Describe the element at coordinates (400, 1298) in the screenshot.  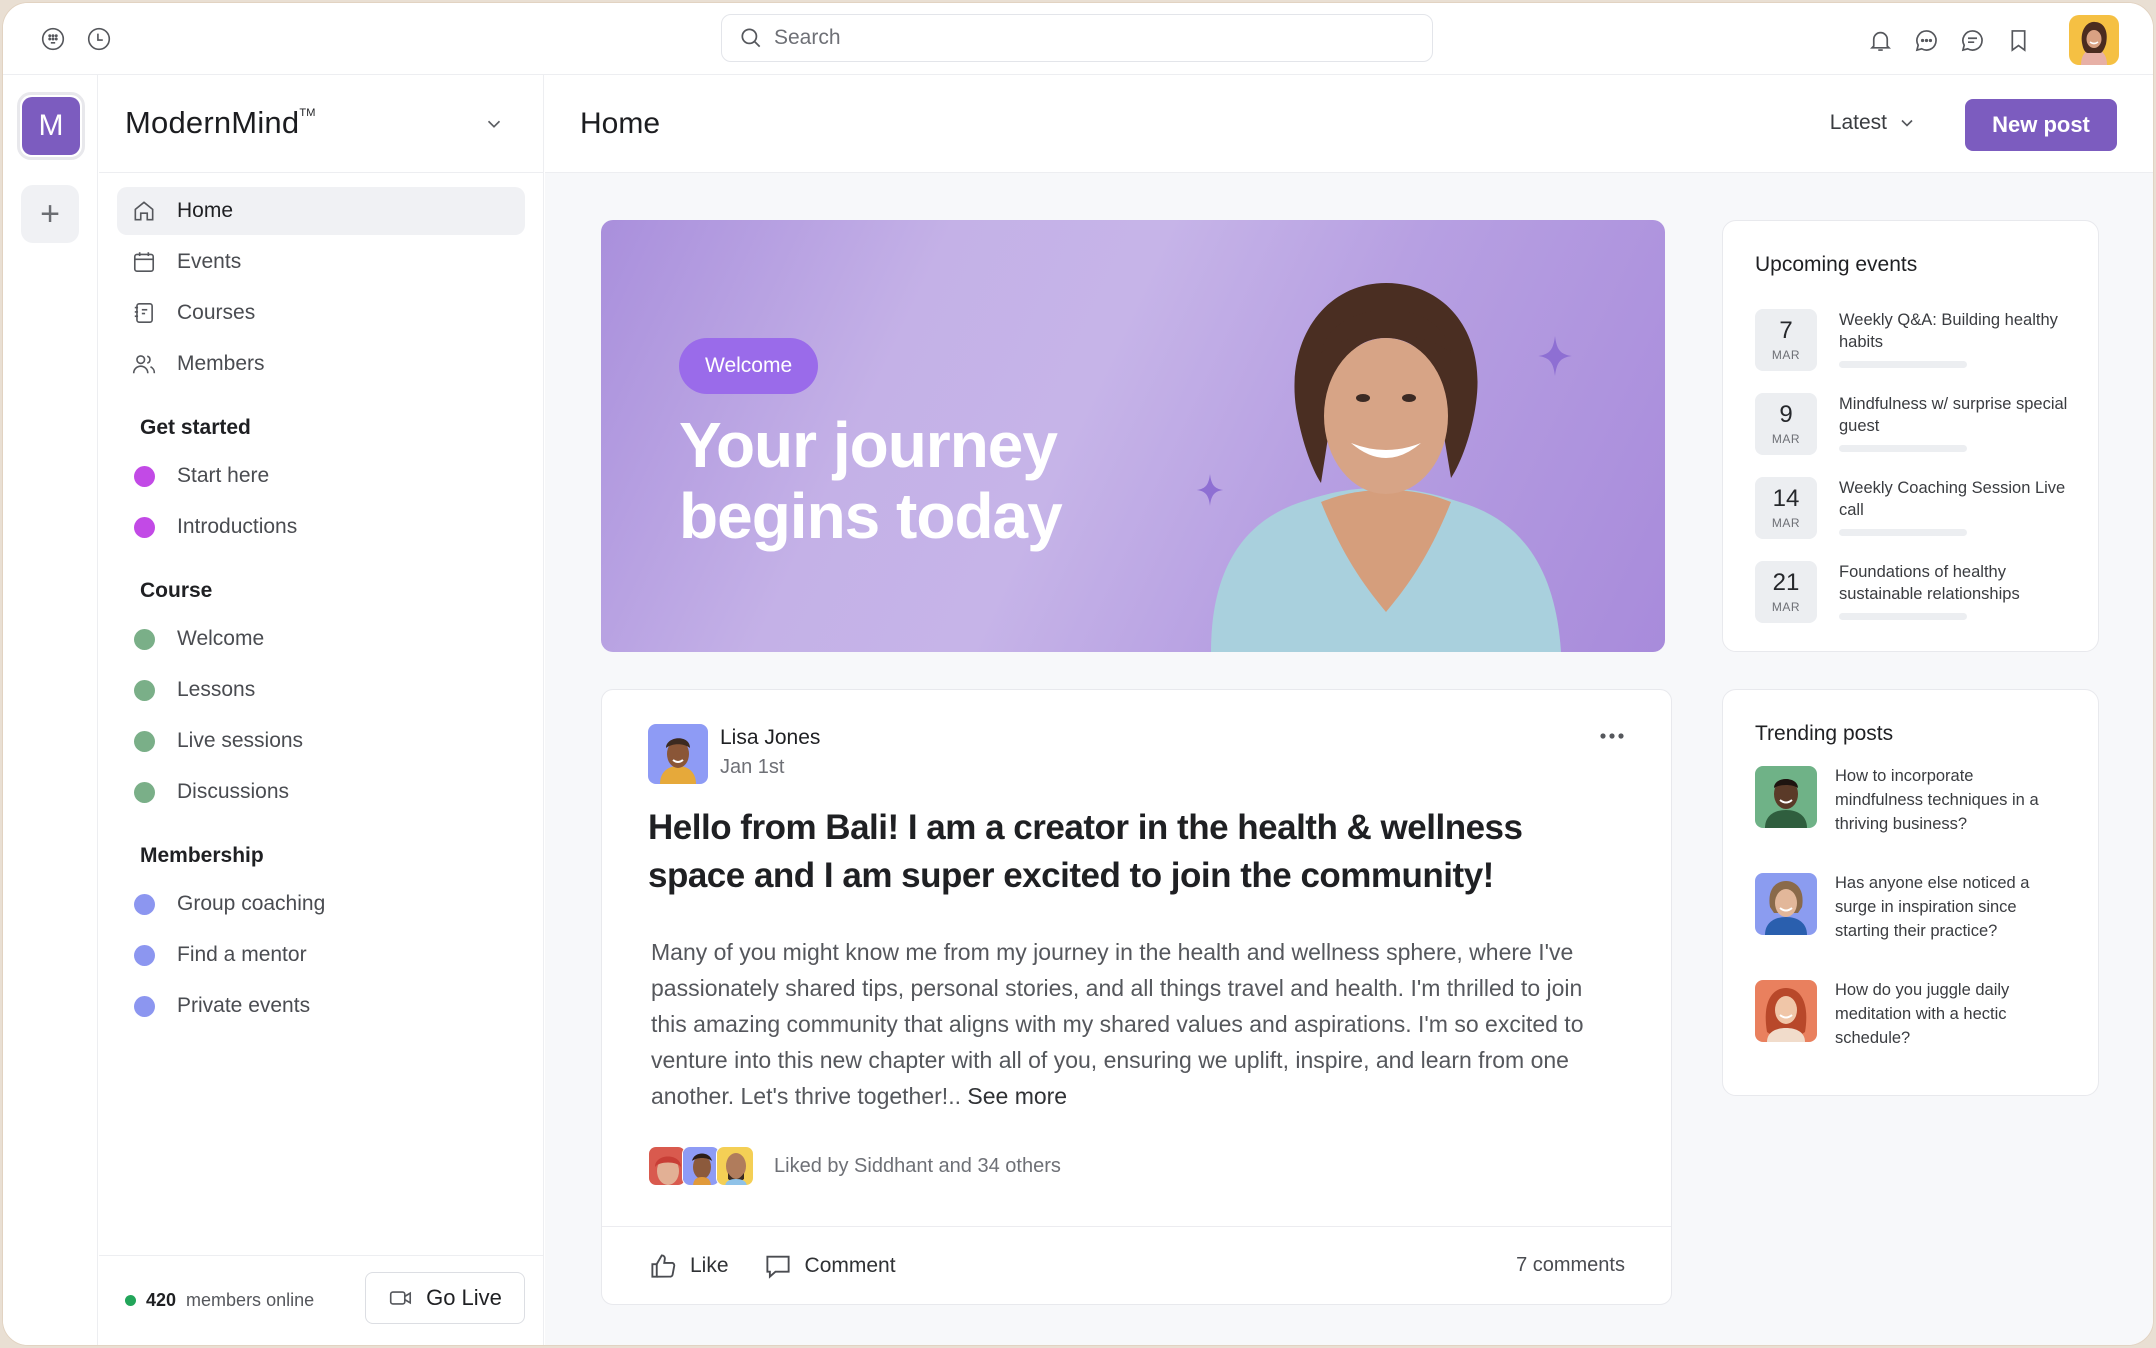
I see `video-camera-icon` at that location.